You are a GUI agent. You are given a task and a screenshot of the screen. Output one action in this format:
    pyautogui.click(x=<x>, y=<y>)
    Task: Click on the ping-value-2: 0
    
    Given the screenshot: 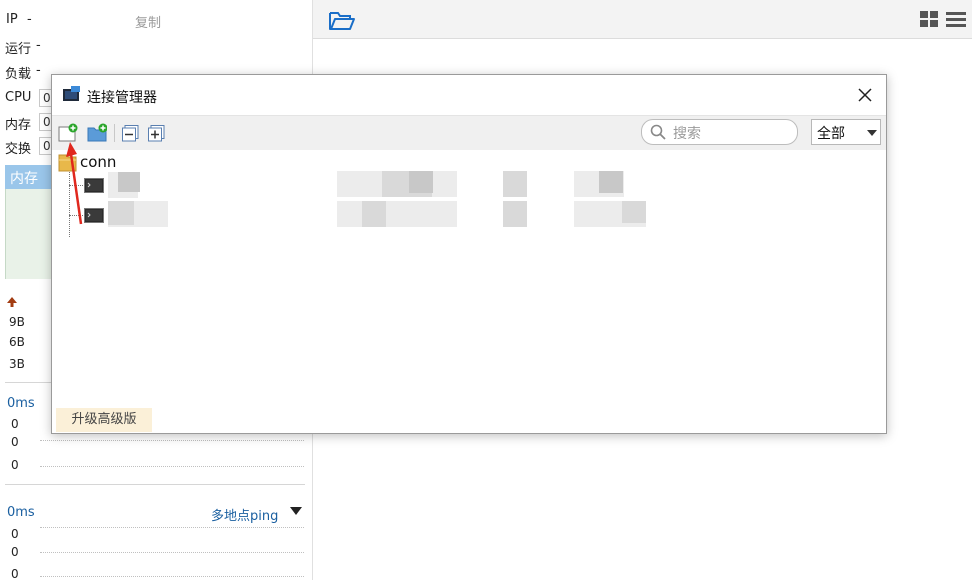 What is the action you would take?
    pyautogui.click(x=15, y=552)
    